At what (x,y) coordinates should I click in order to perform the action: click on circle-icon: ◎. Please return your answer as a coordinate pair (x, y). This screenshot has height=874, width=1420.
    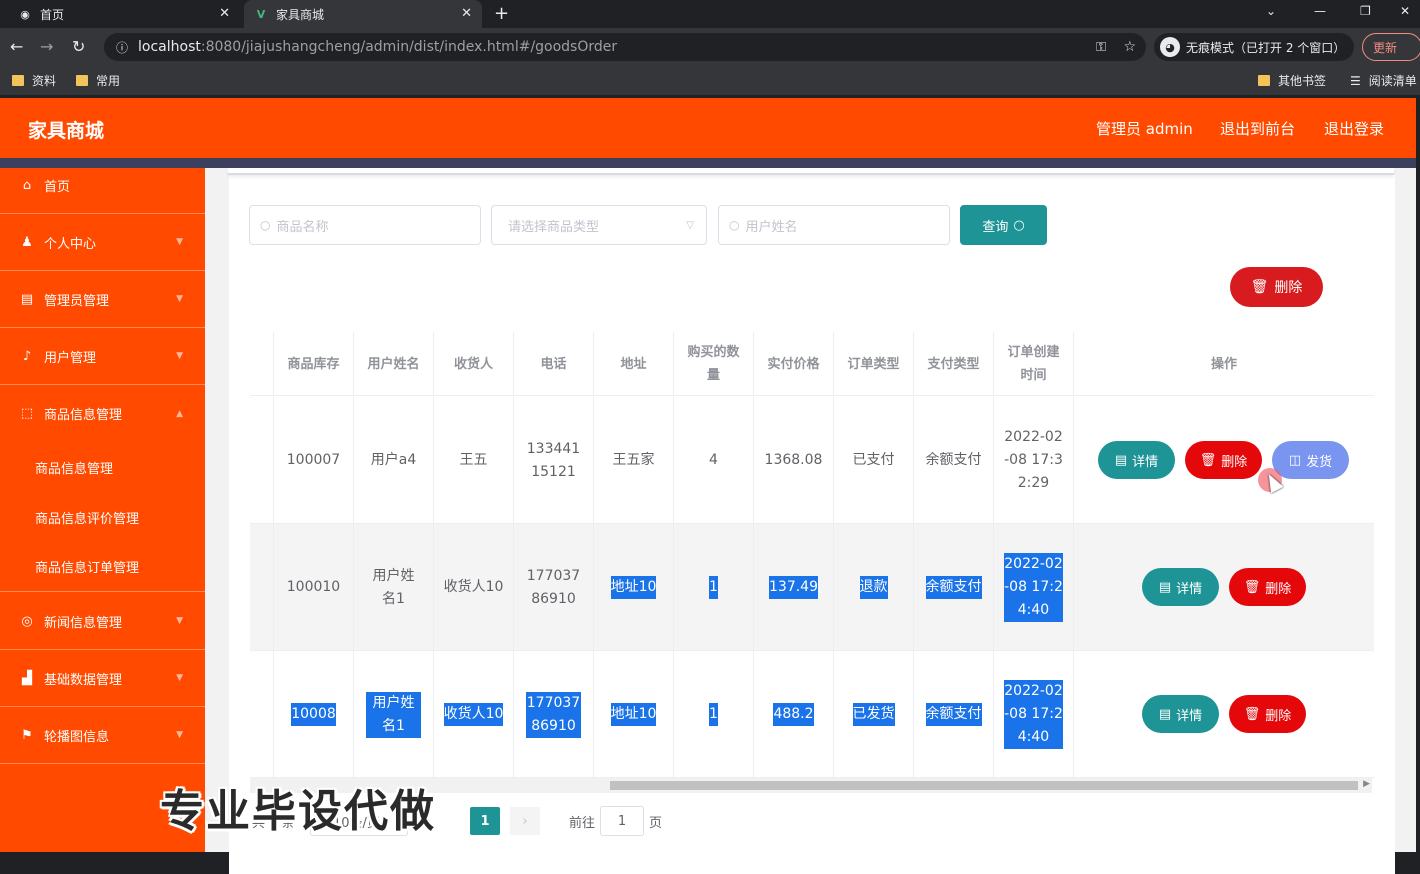
    Looking at the image, I should click on (27, 621).